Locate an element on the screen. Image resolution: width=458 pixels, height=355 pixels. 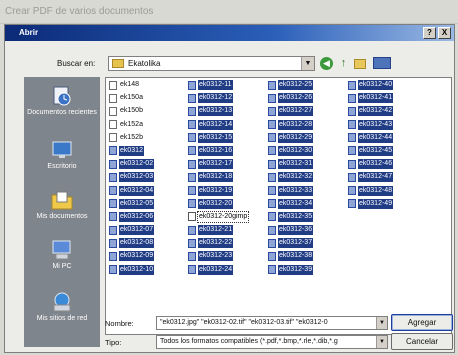
file-item: ek0312-12 is located at coordinates (218, 99).